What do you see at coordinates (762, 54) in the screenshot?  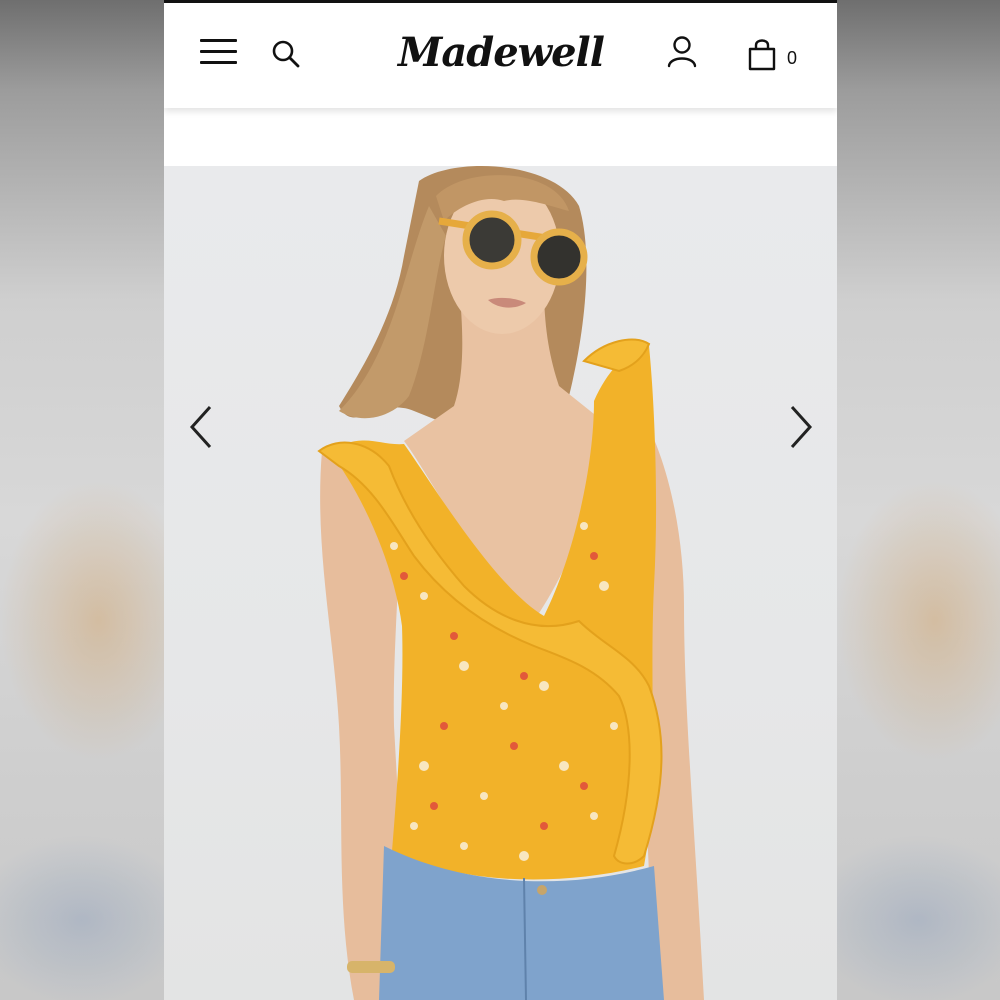 I see `shopping-bag-icon` at bounding box center [762, 54].